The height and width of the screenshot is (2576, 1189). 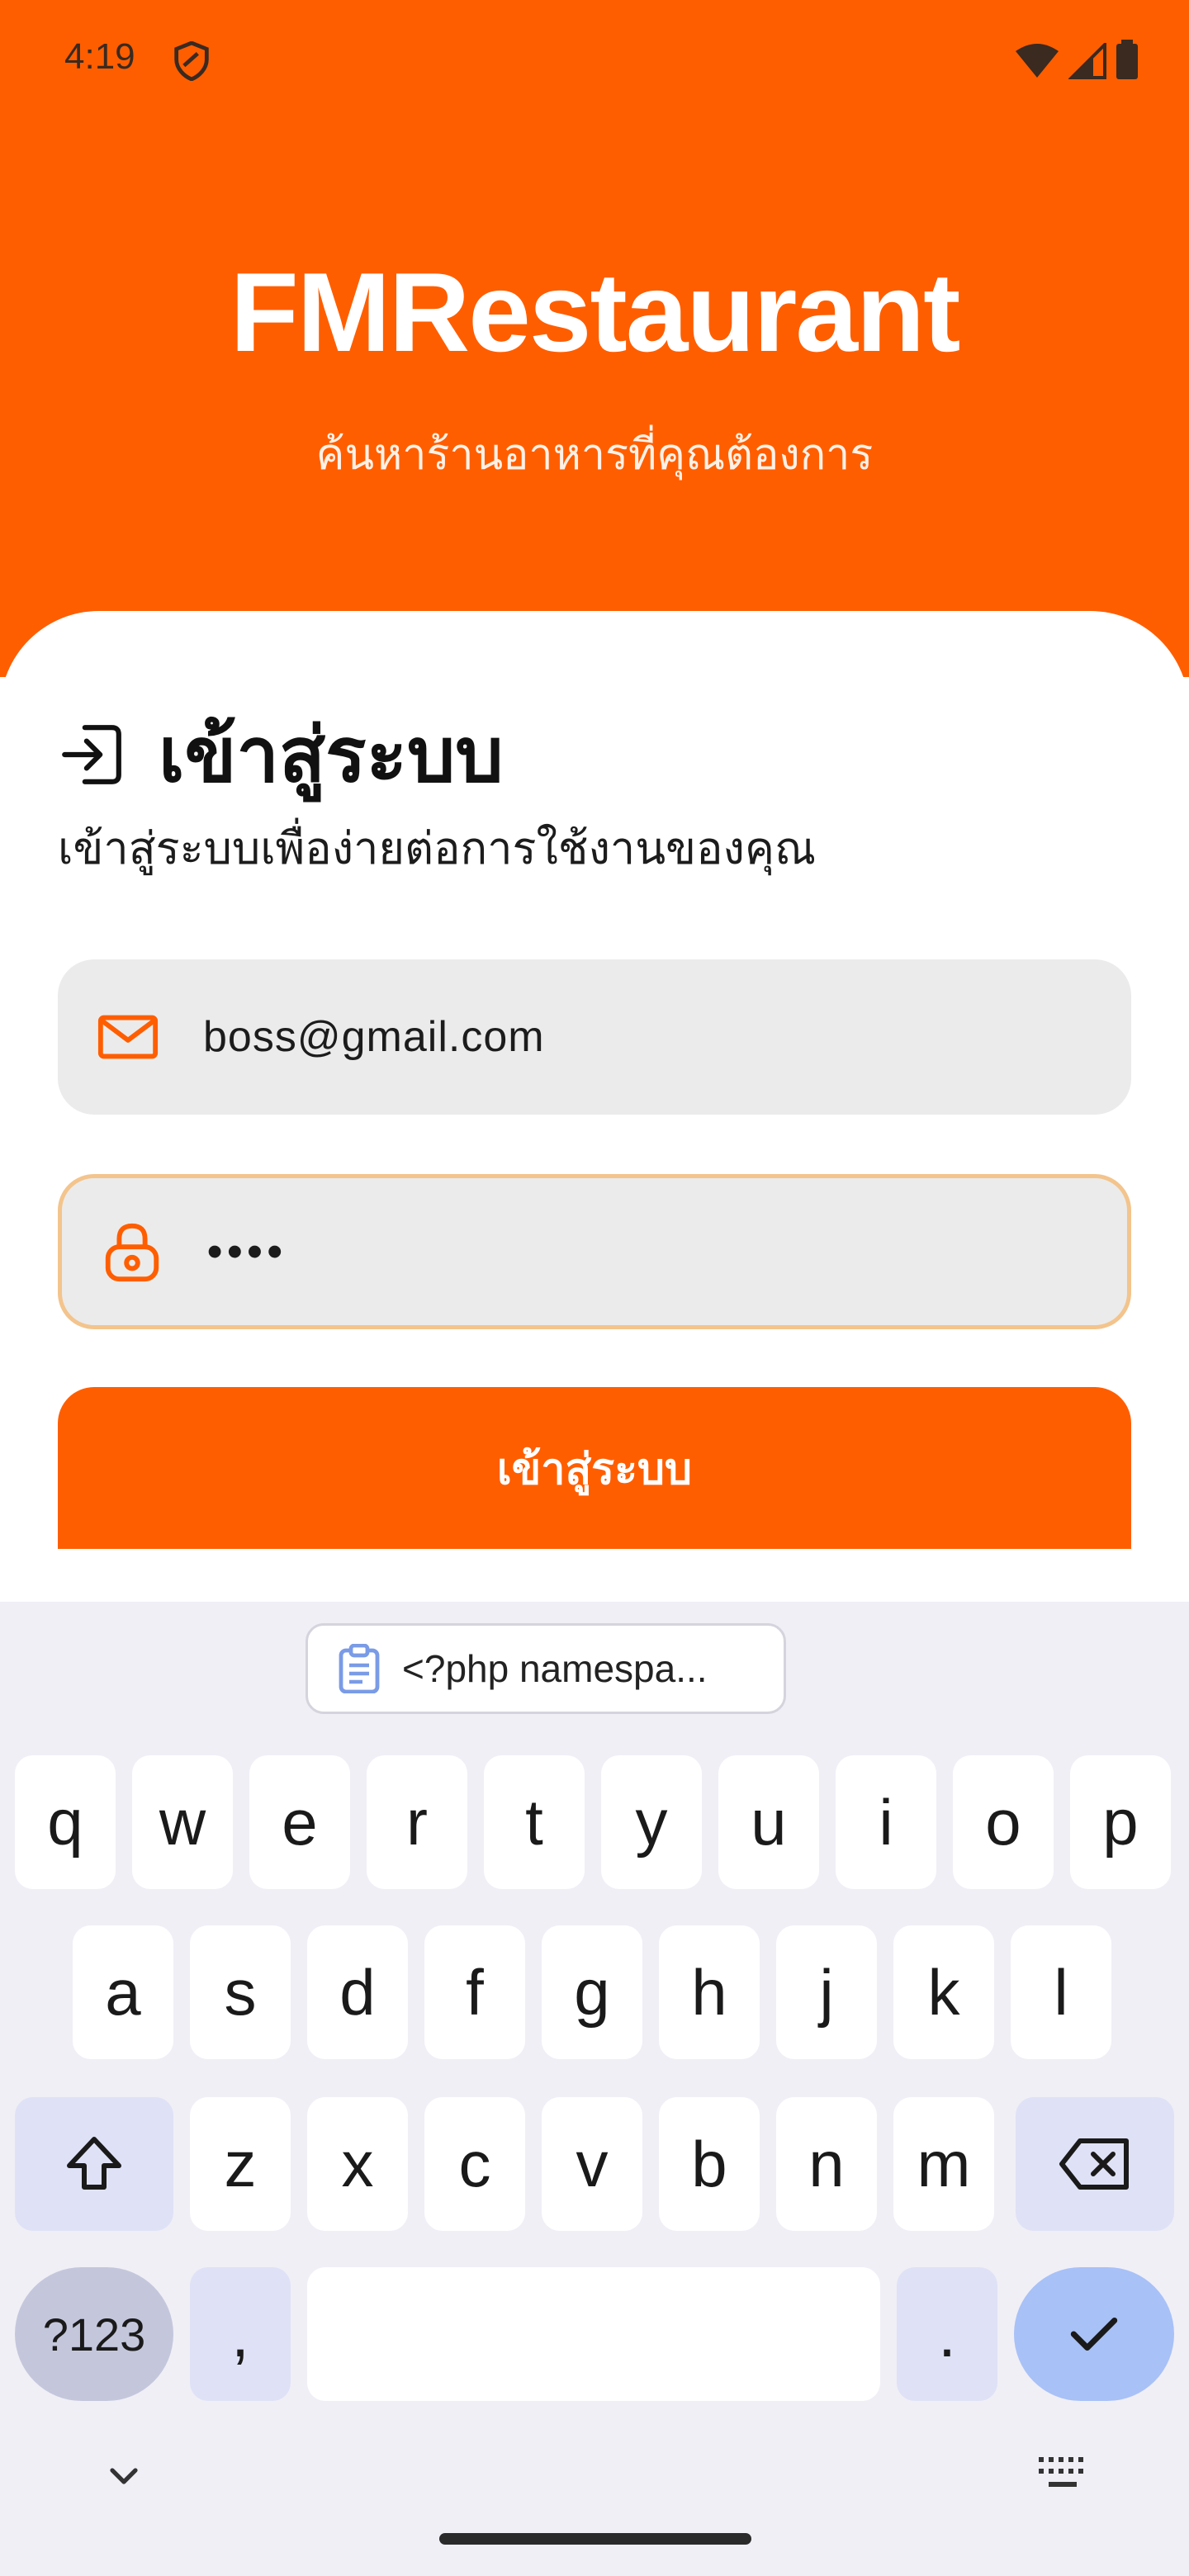 What do you see at coordinates (1061, 1992) in the screenshot?
I see `key-l: l` at bounding box center [1061, 1992].